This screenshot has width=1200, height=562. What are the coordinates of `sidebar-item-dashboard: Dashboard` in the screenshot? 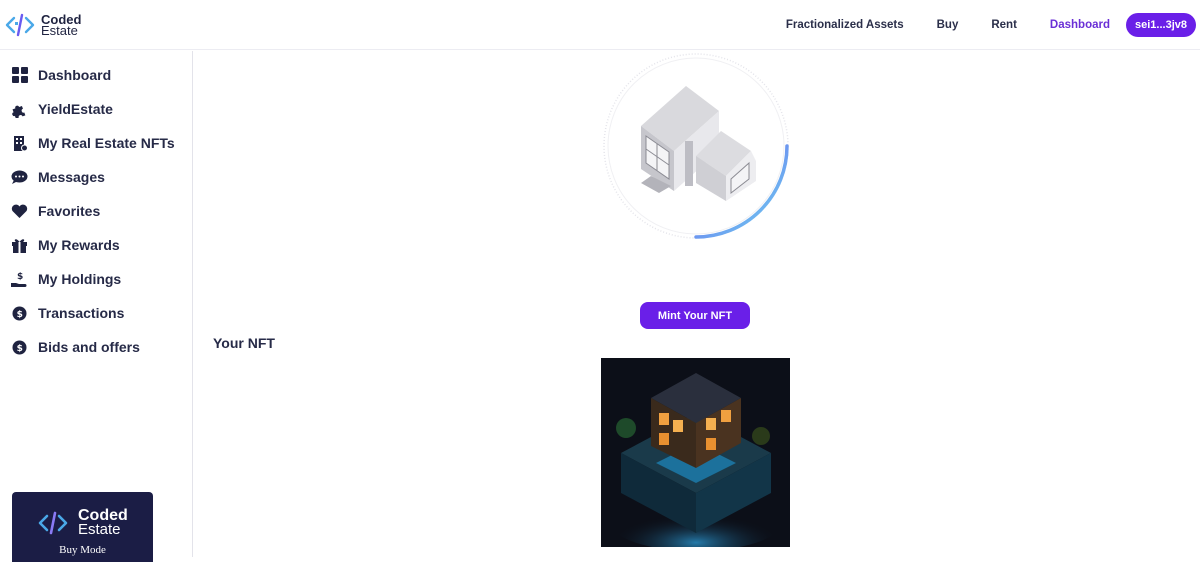 It's located at (61, 75).